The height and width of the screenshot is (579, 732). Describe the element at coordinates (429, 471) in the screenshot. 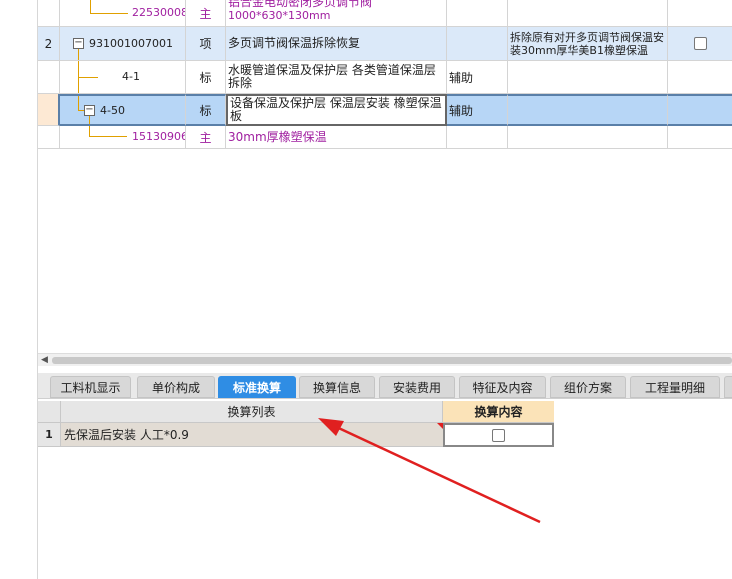

I see `annotation-arrow-icon` at that location.